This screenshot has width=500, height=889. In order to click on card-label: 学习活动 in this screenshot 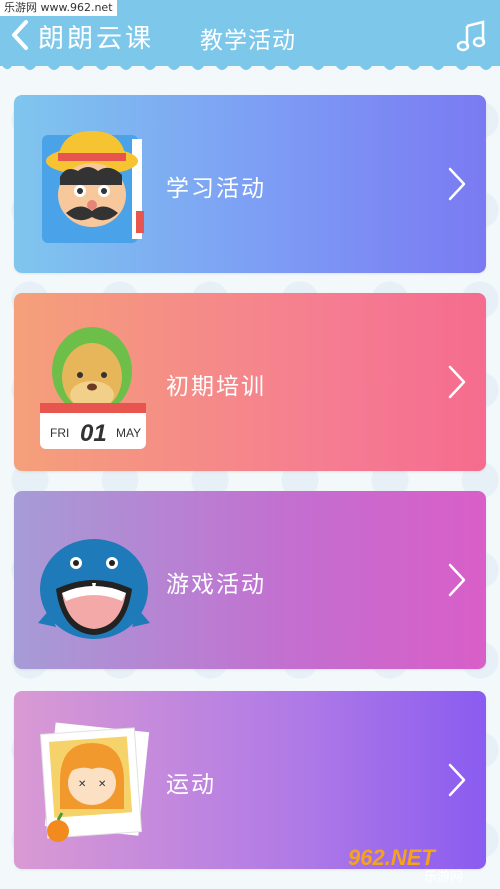, I will do `click(216, 189)`.